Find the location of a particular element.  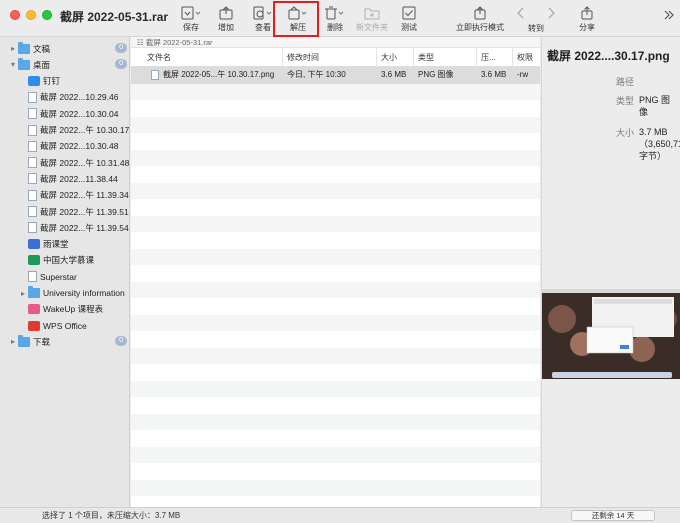

back-button is located at coordinates (521, 19).